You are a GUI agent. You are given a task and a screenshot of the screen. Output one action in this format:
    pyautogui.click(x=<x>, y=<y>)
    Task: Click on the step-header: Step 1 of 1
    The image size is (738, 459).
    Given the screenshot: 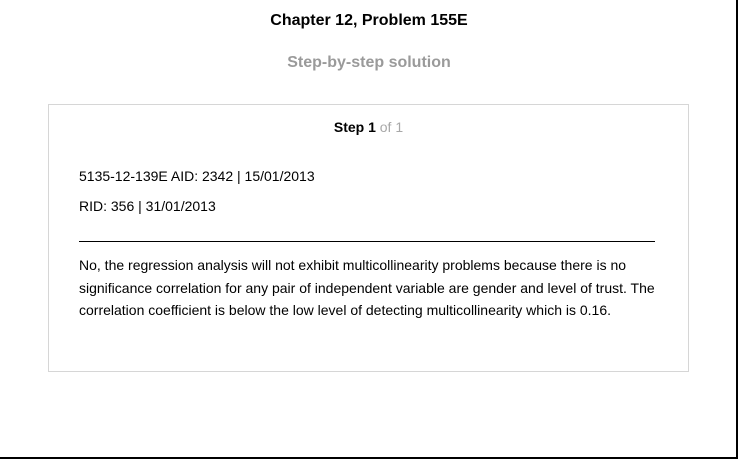 What is the action you would take?
    pyautogui.click(x=368, y=127)
    